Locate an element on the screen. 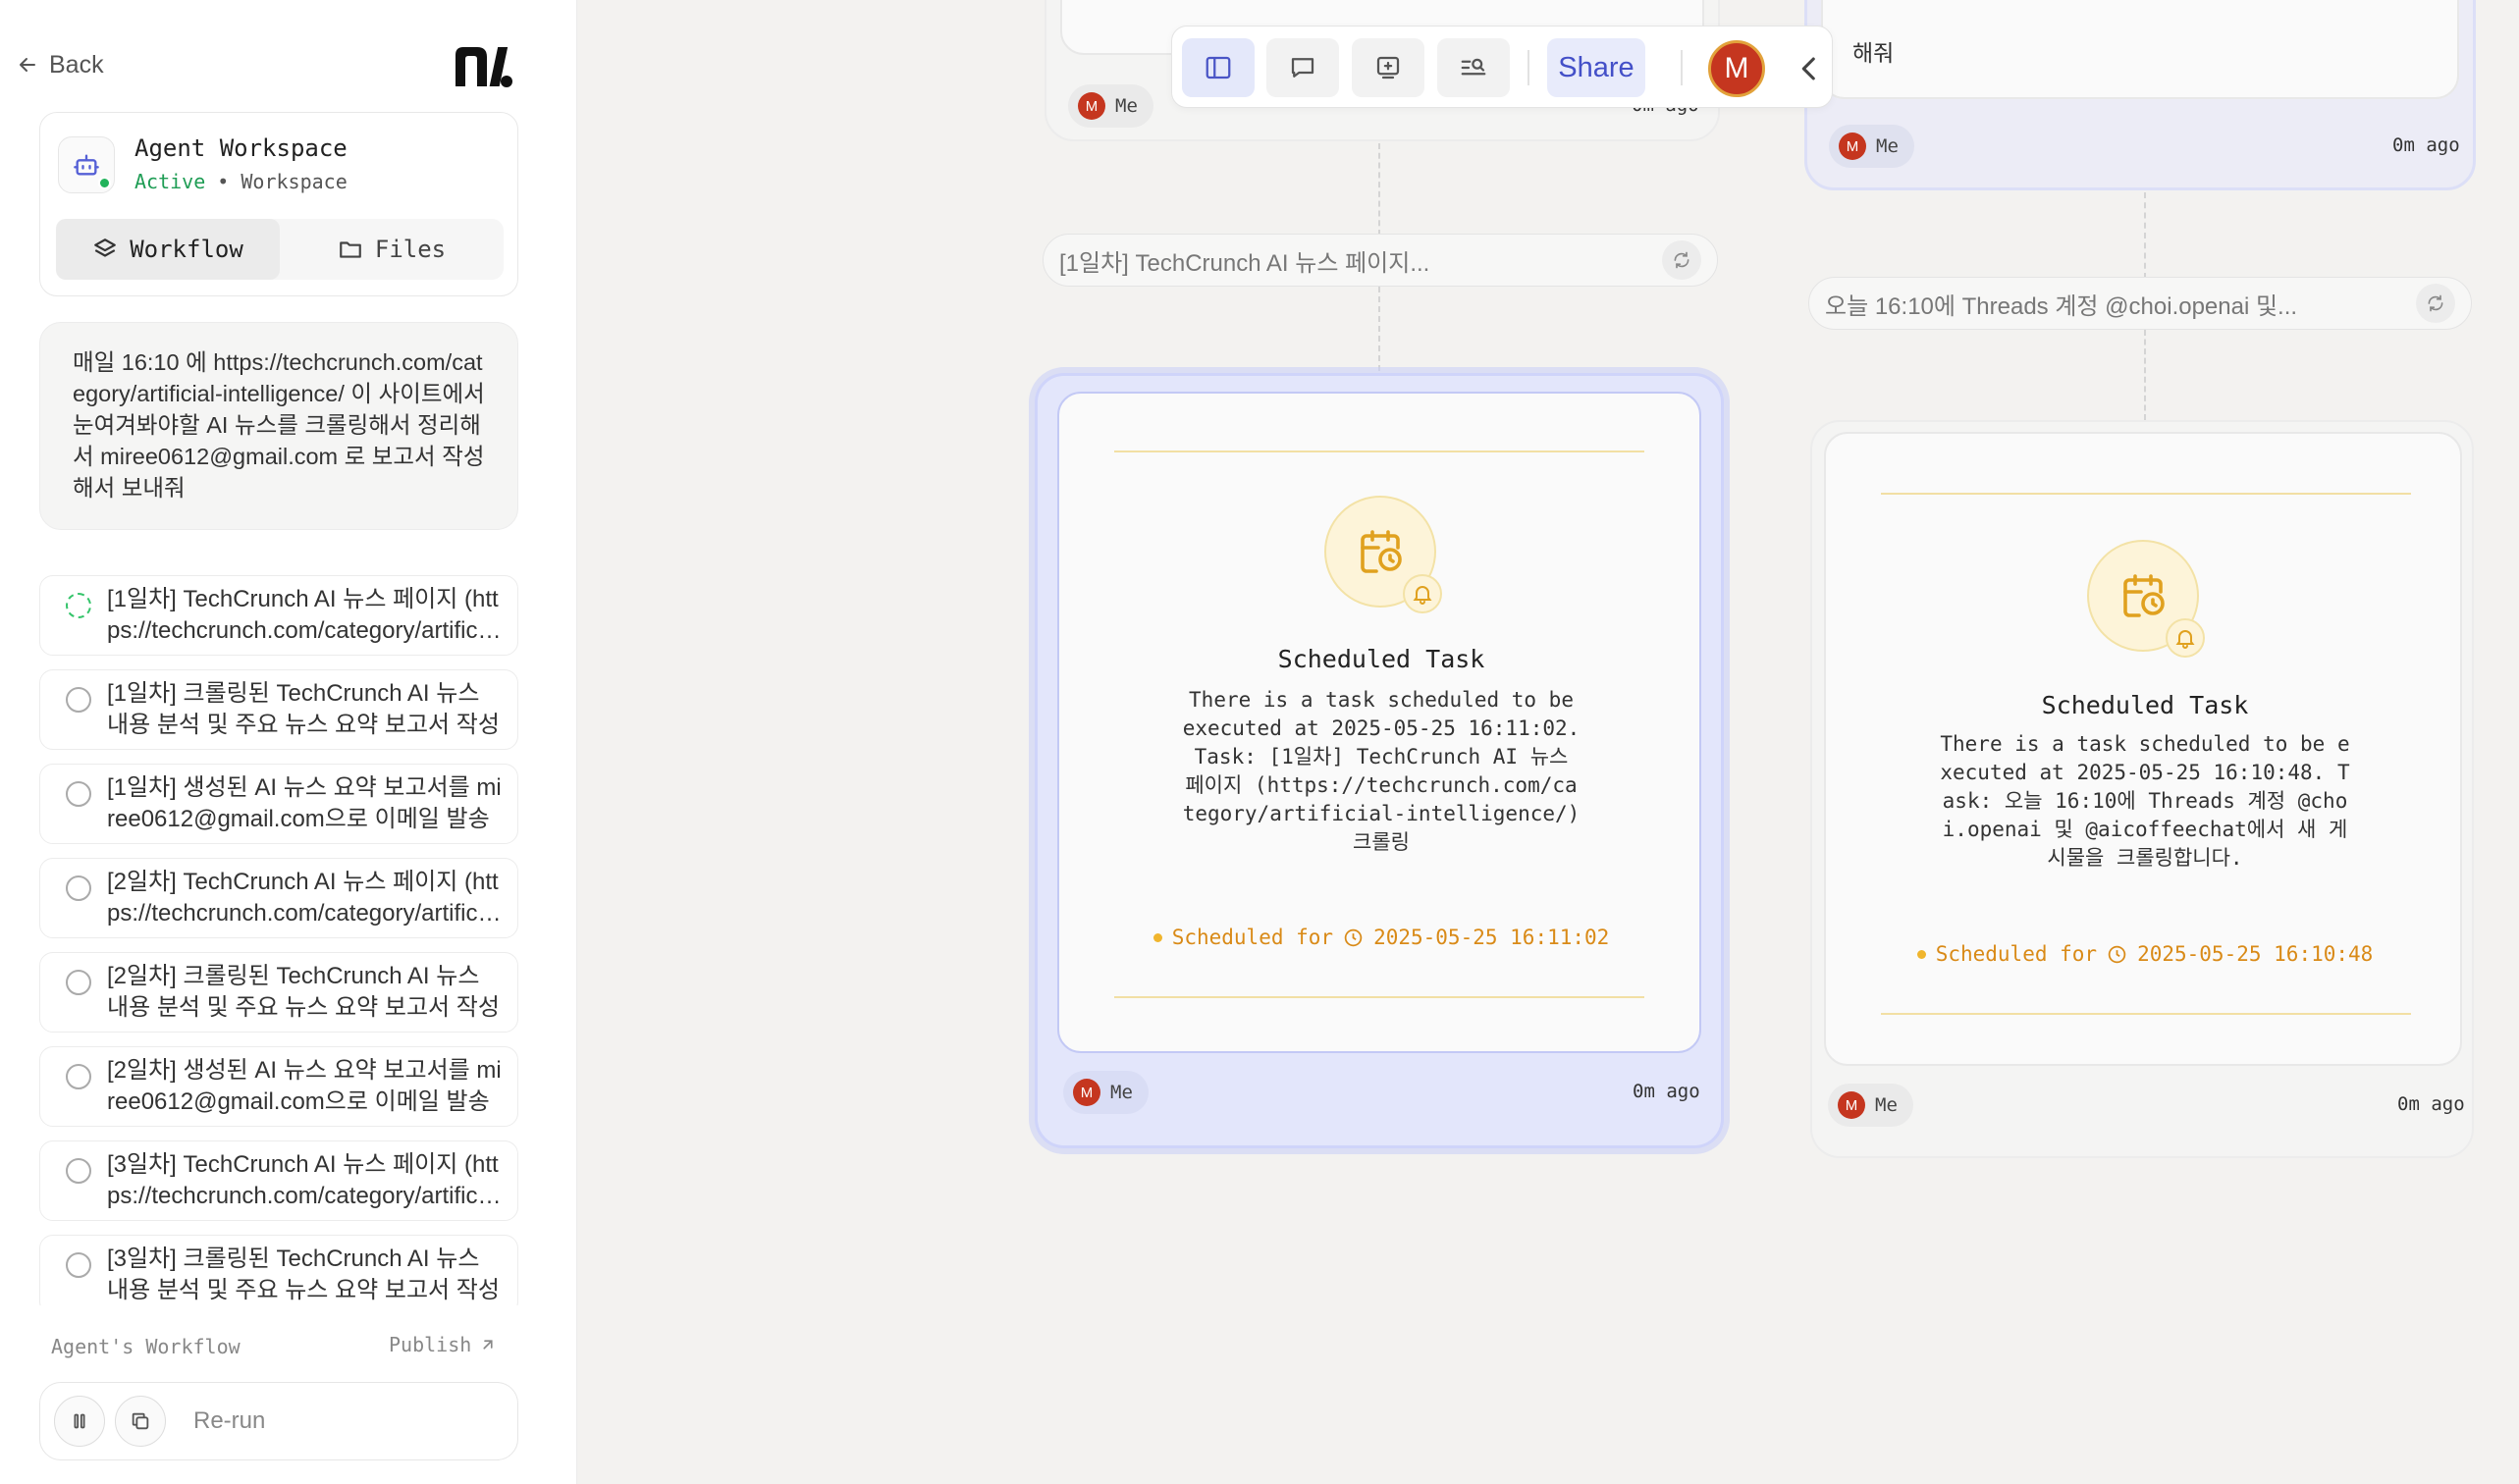  chevron-left-icon is located at coordinates (1808, 68).